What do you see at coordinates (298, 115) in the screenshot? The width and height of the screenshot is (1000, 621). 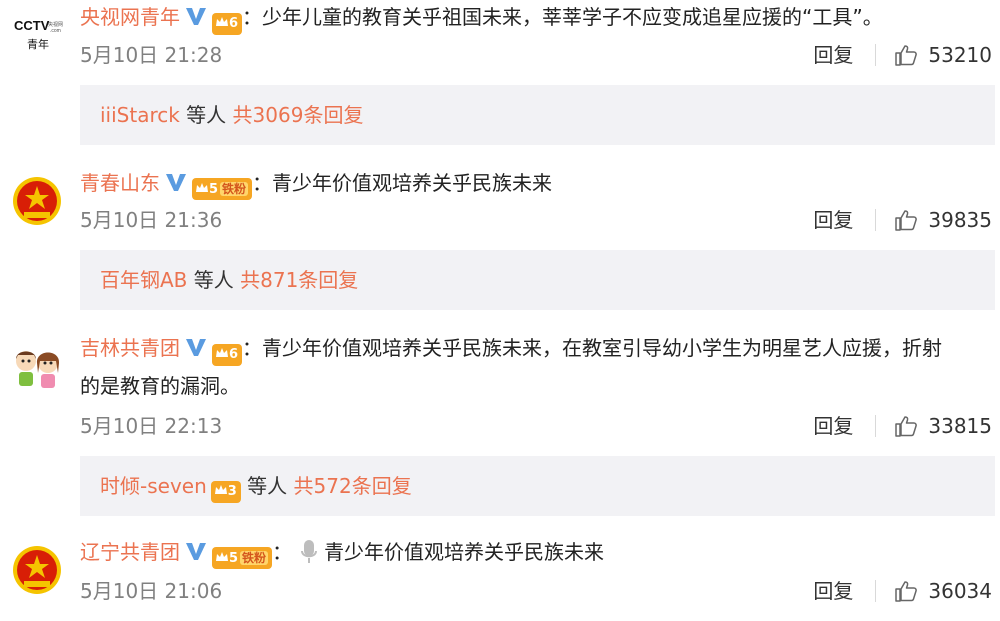 I see `reply-count-link: 共3069条回复` at bounding box center [298, 115].